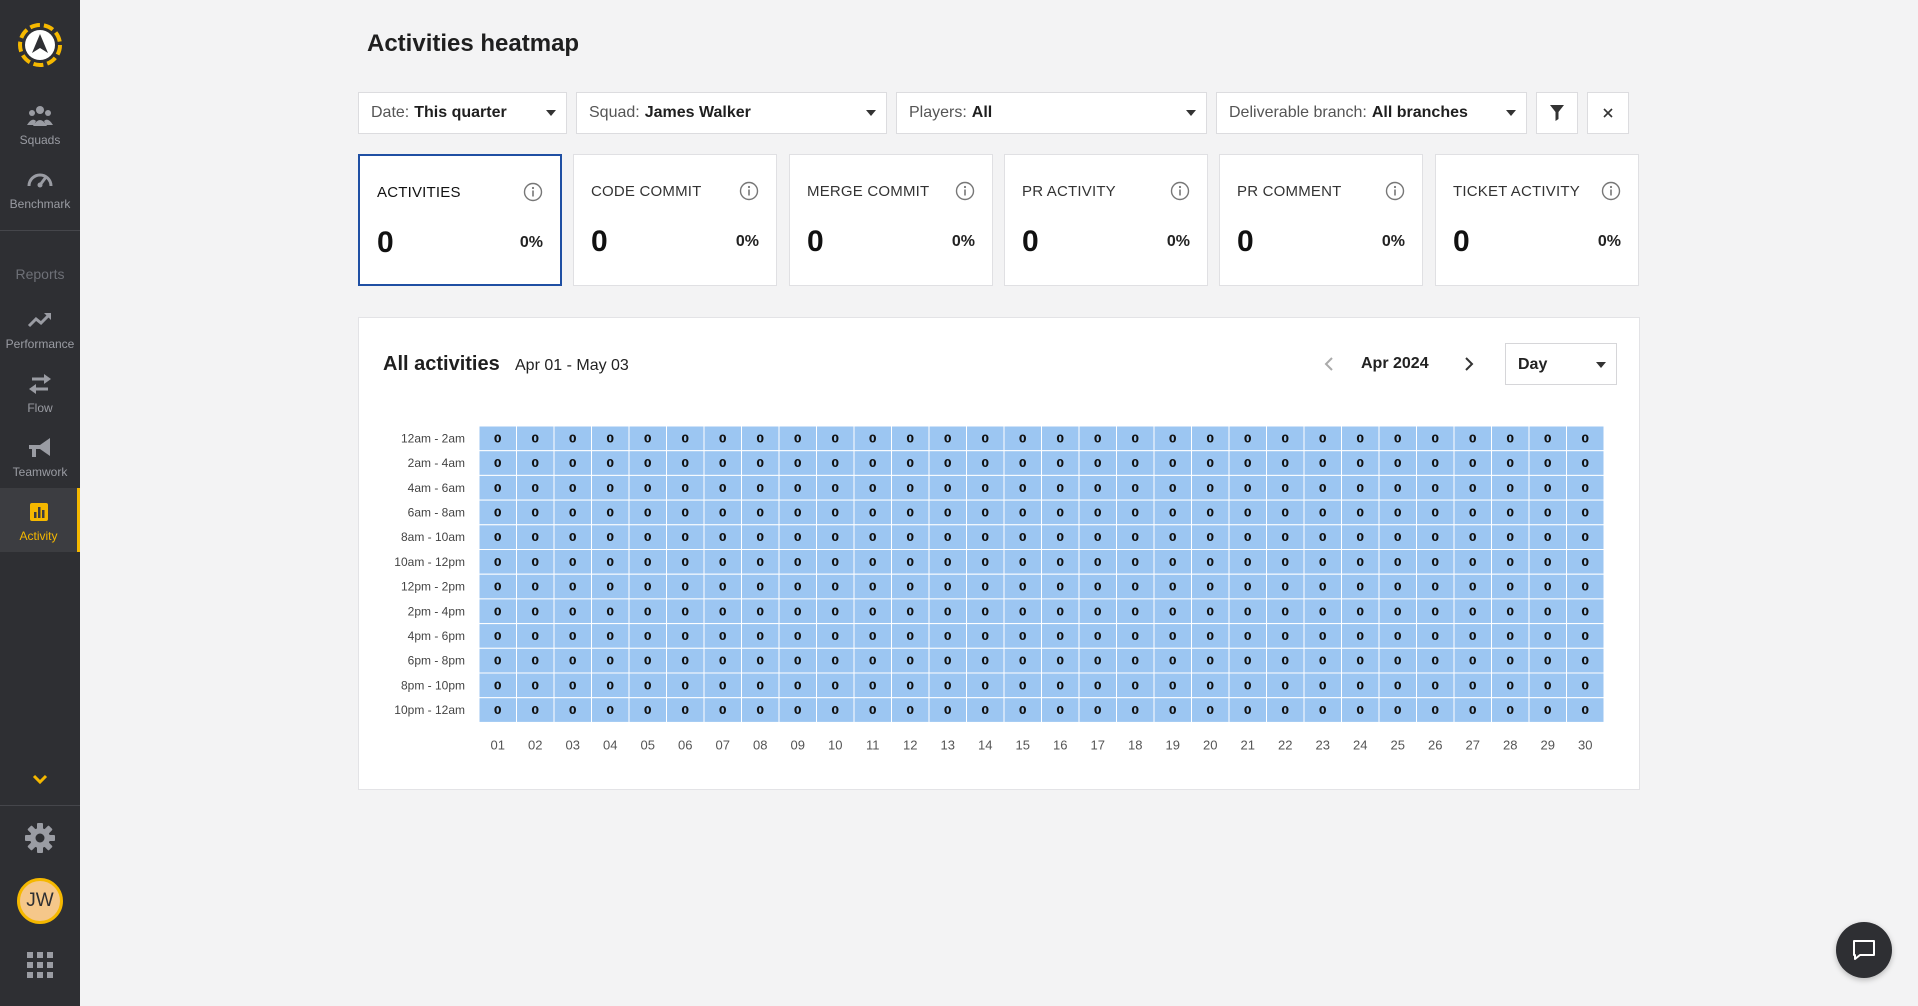 The height and width of the screenshot is (1006, 1918). What do you see at coordinates (40, 407) in the screenshot?
I see `sidebar-item-label: Flow` at bounding box center [40, 407].